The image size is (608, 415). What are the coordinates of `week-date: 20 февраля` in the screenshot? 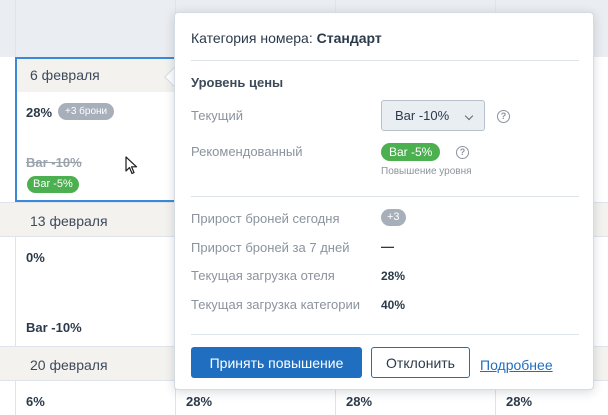 It's located at (69, 365).